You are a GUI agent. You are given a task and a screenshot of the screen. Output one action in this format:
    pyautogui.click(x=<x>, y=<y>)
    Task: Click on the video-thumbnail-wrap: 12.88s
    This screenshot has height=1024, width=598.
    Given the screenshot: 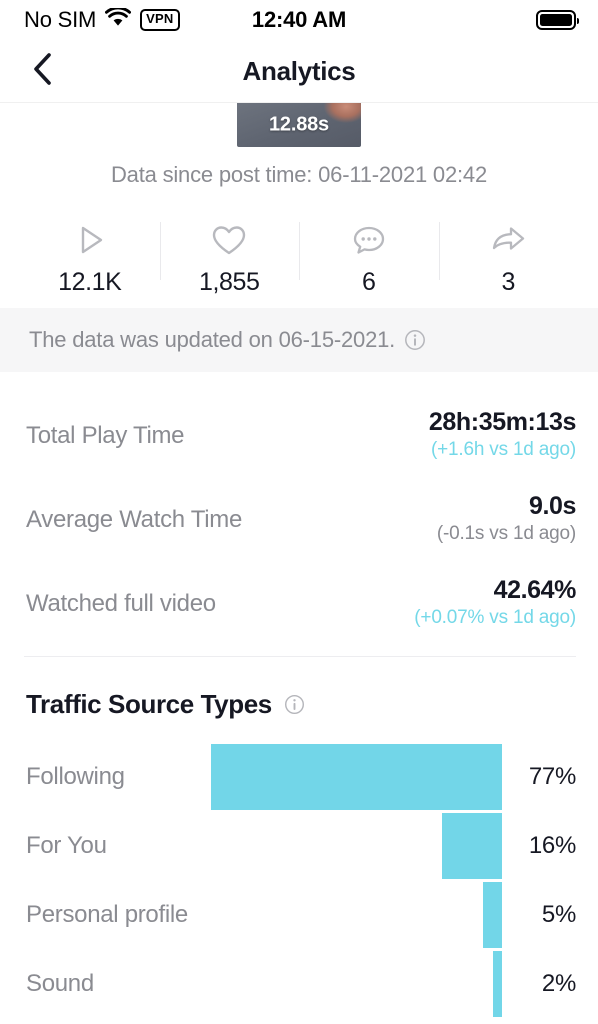 What is the action you would take?
    pyautogui.click(x=299, y=125)
    